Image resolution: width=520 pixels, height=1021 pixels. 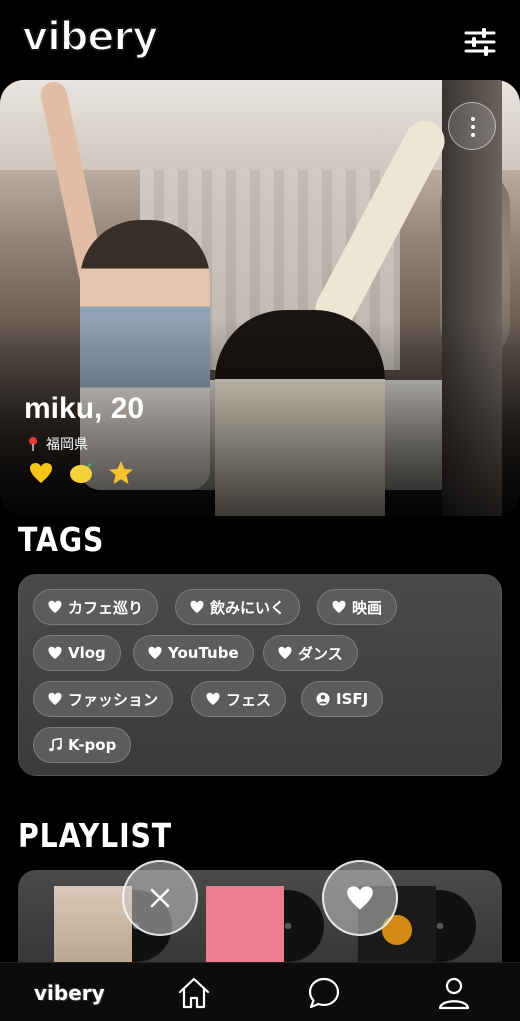 I want to click on profile-name-age: miku, 20, so click(x=84, y=408).